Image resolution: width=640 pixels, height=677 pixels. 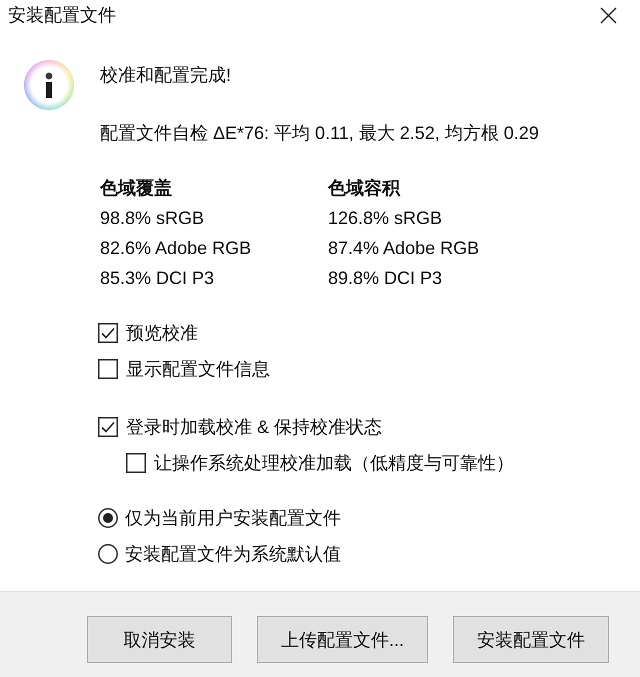 I want to click on gamut-value: 126.8% sRGB, so click(x=385, y=218).